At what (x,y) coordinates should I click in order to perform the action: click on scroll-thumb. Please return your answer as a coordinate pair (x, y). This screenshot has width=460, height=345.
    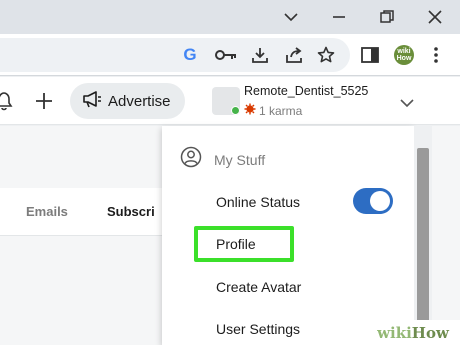
    Looking at the image, I should click on (423, 238).